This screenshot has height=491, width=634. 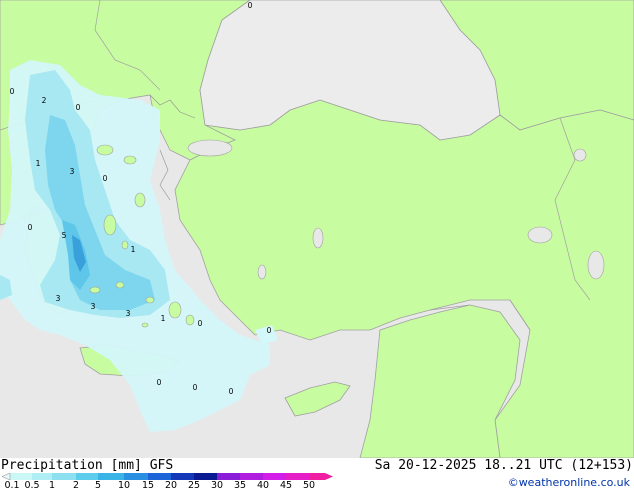 I want to click on legend-tick-label: 0.1, so click(x=12, y=485).